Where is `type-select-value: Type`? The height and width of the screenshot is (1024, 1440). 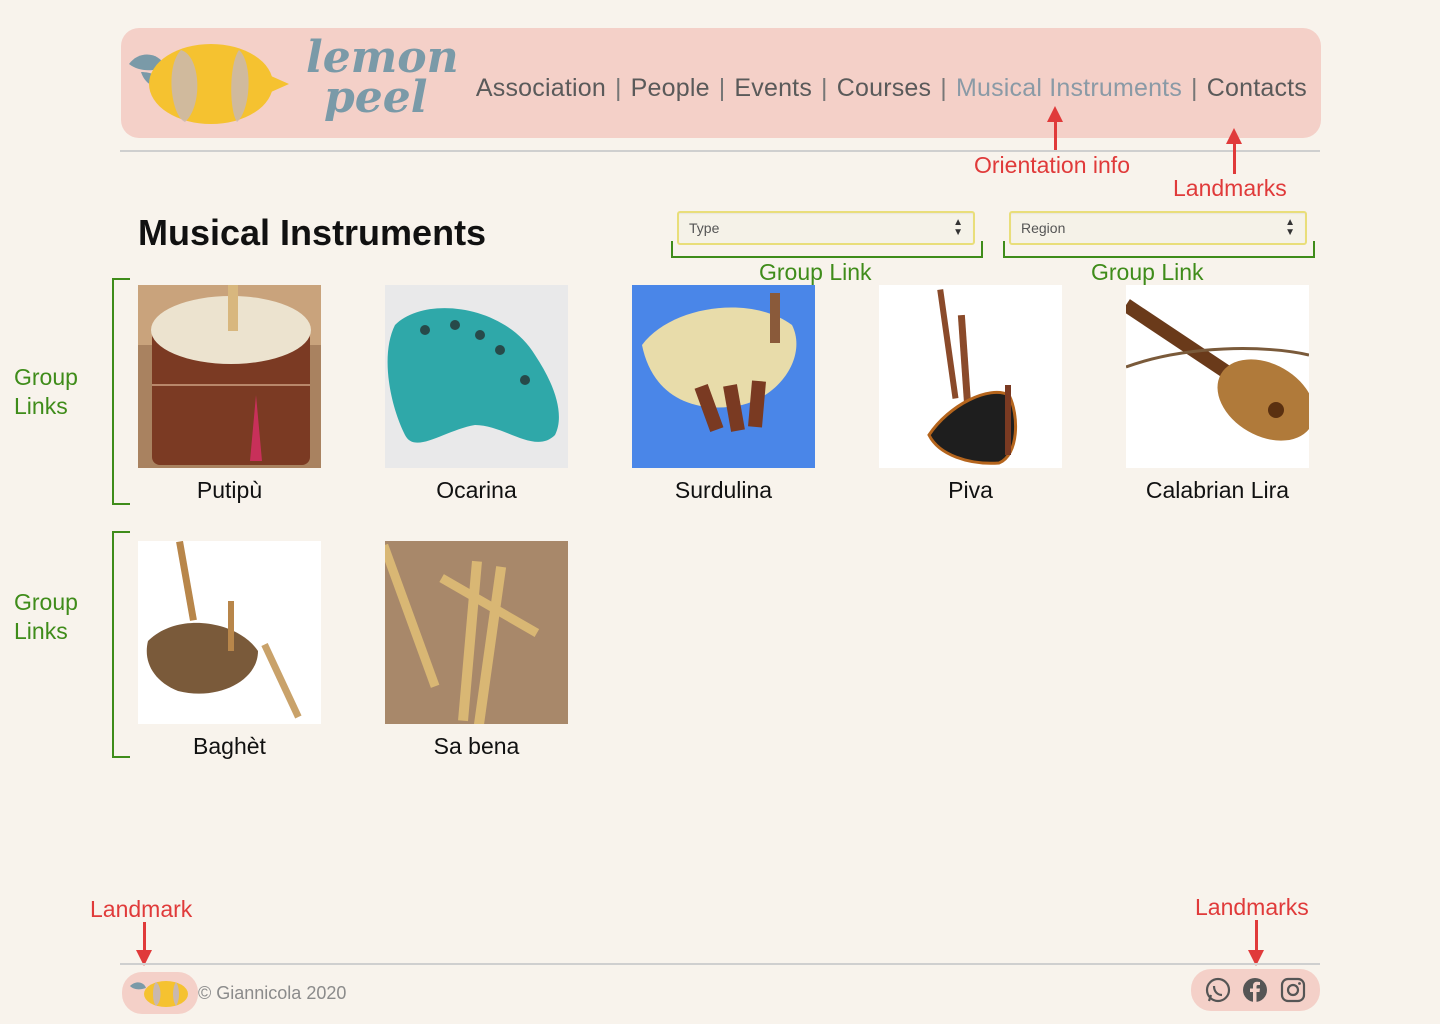 type-select-value: Type is located at coordinates (704, 228).